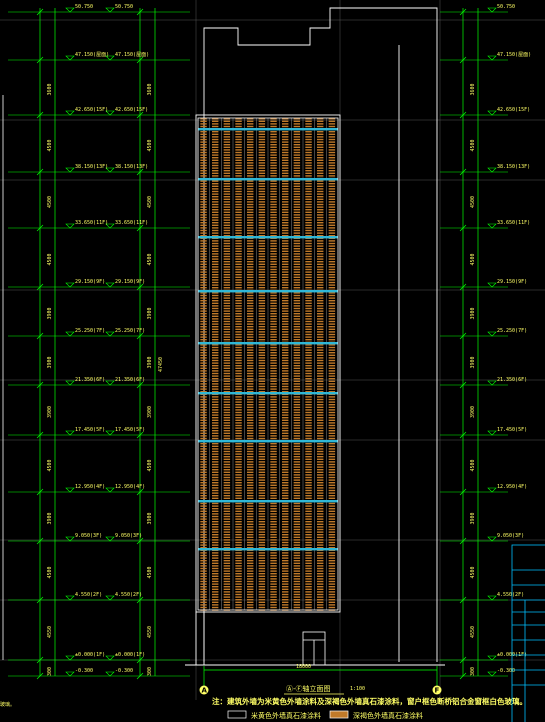 The height and width of the screenshot is (722, 545). Describe the element at coordinates (268, 179) in the screenshot. I see `floor-band` at that location.